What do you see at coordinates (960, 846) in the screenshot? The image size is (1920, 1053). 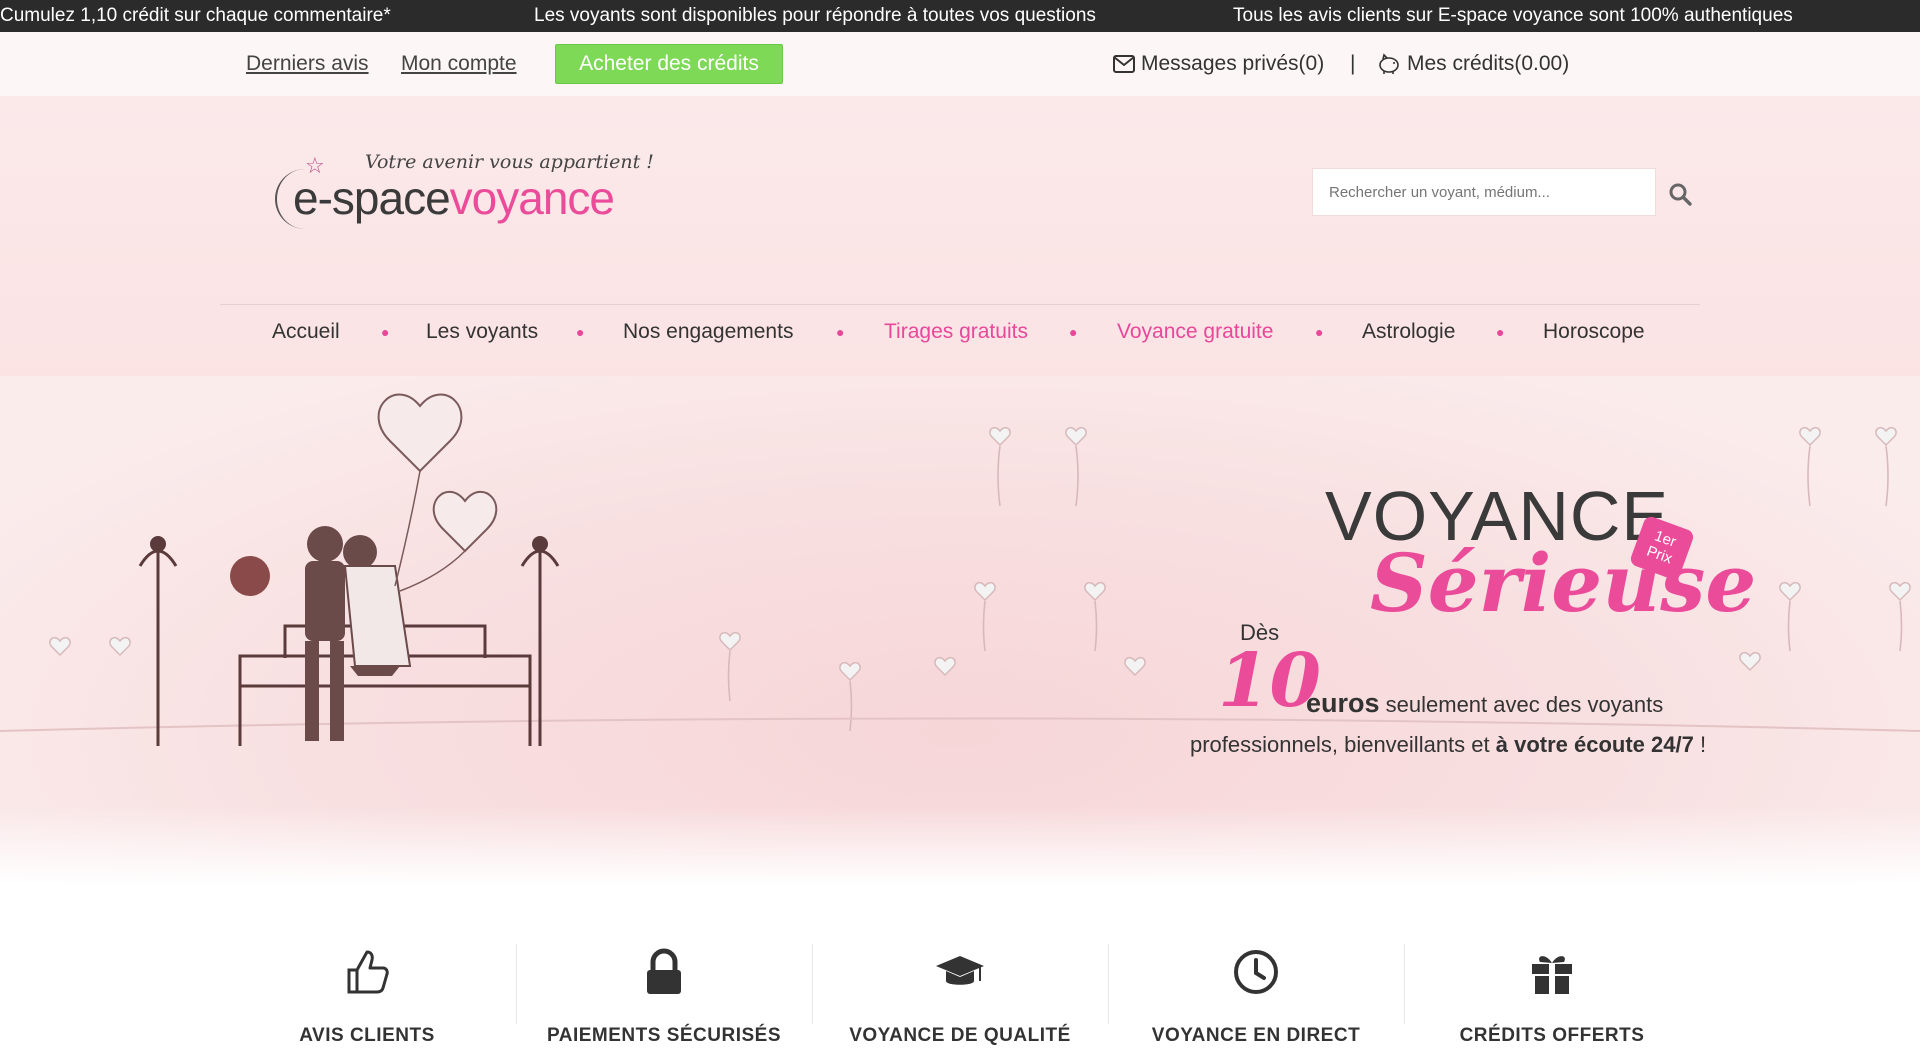 I see `hero-fade` at bounding box center [960, 846].